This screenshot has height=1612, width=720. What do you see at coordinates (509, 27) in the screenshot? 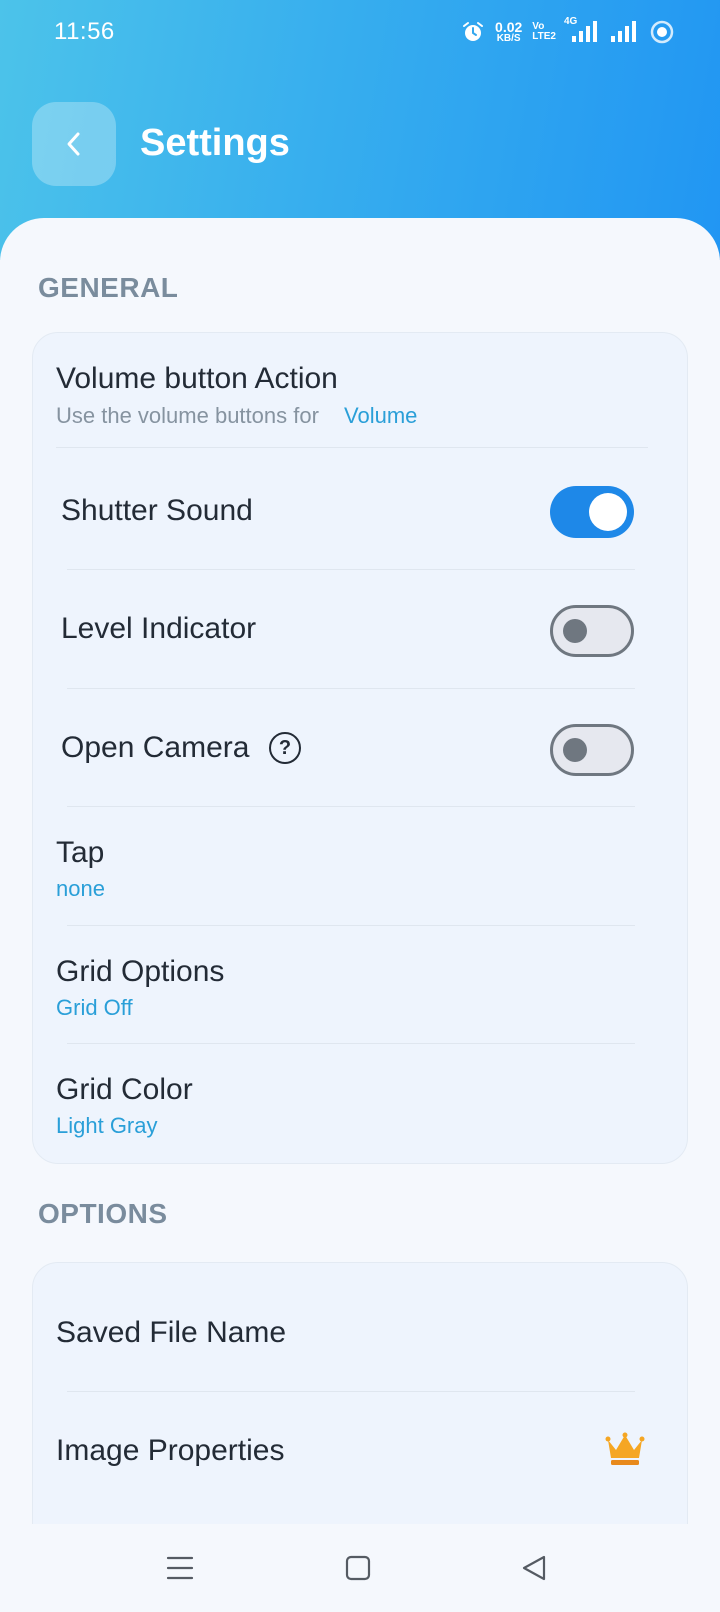
I see `speed-value: 0.02` at bounding box center [509, 27].